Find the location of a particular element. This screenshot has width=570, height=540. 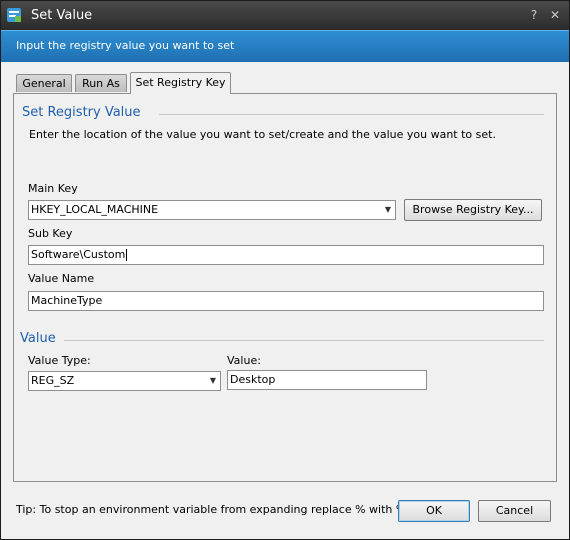

main-key-dropdown: HKEY_LOCAL_MACHINE ▼ is located at coordinates (212, 210).